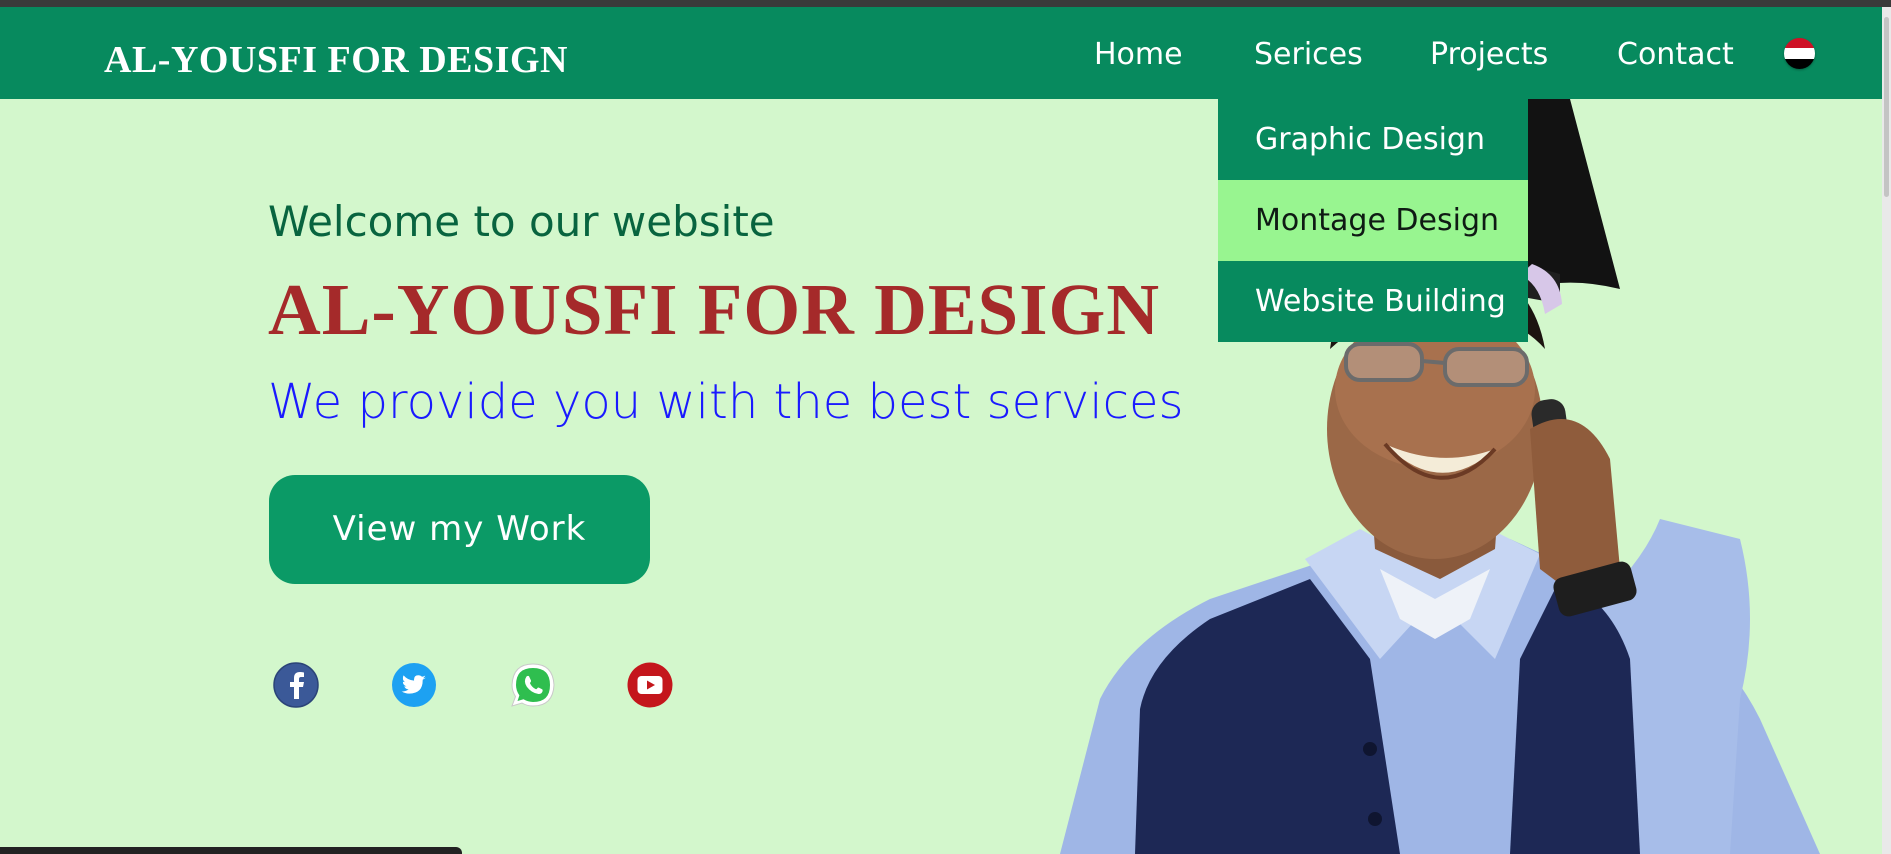  Describe the element at coordinates (459, 529) in the screenshot. I see `view-my-work-button: View my Work` at that location.